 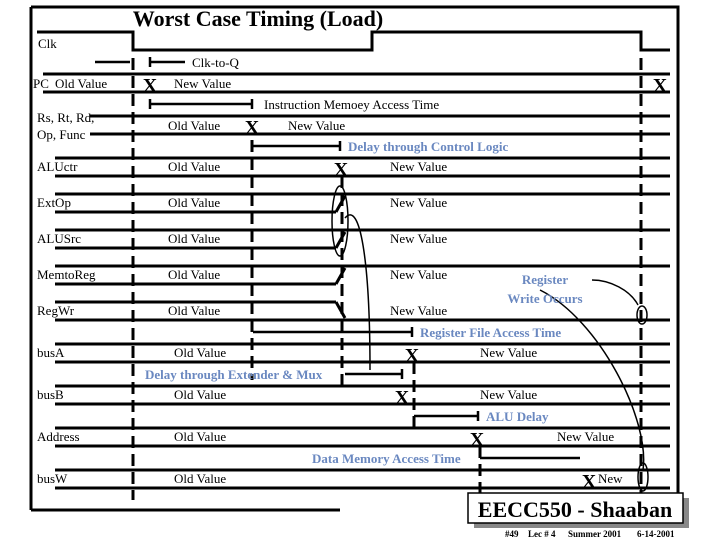 What do you see at coordinates (542, 534) in the screenshot?
I see `footer-lecture: Lec # 4` at bounding box center [542, 534].